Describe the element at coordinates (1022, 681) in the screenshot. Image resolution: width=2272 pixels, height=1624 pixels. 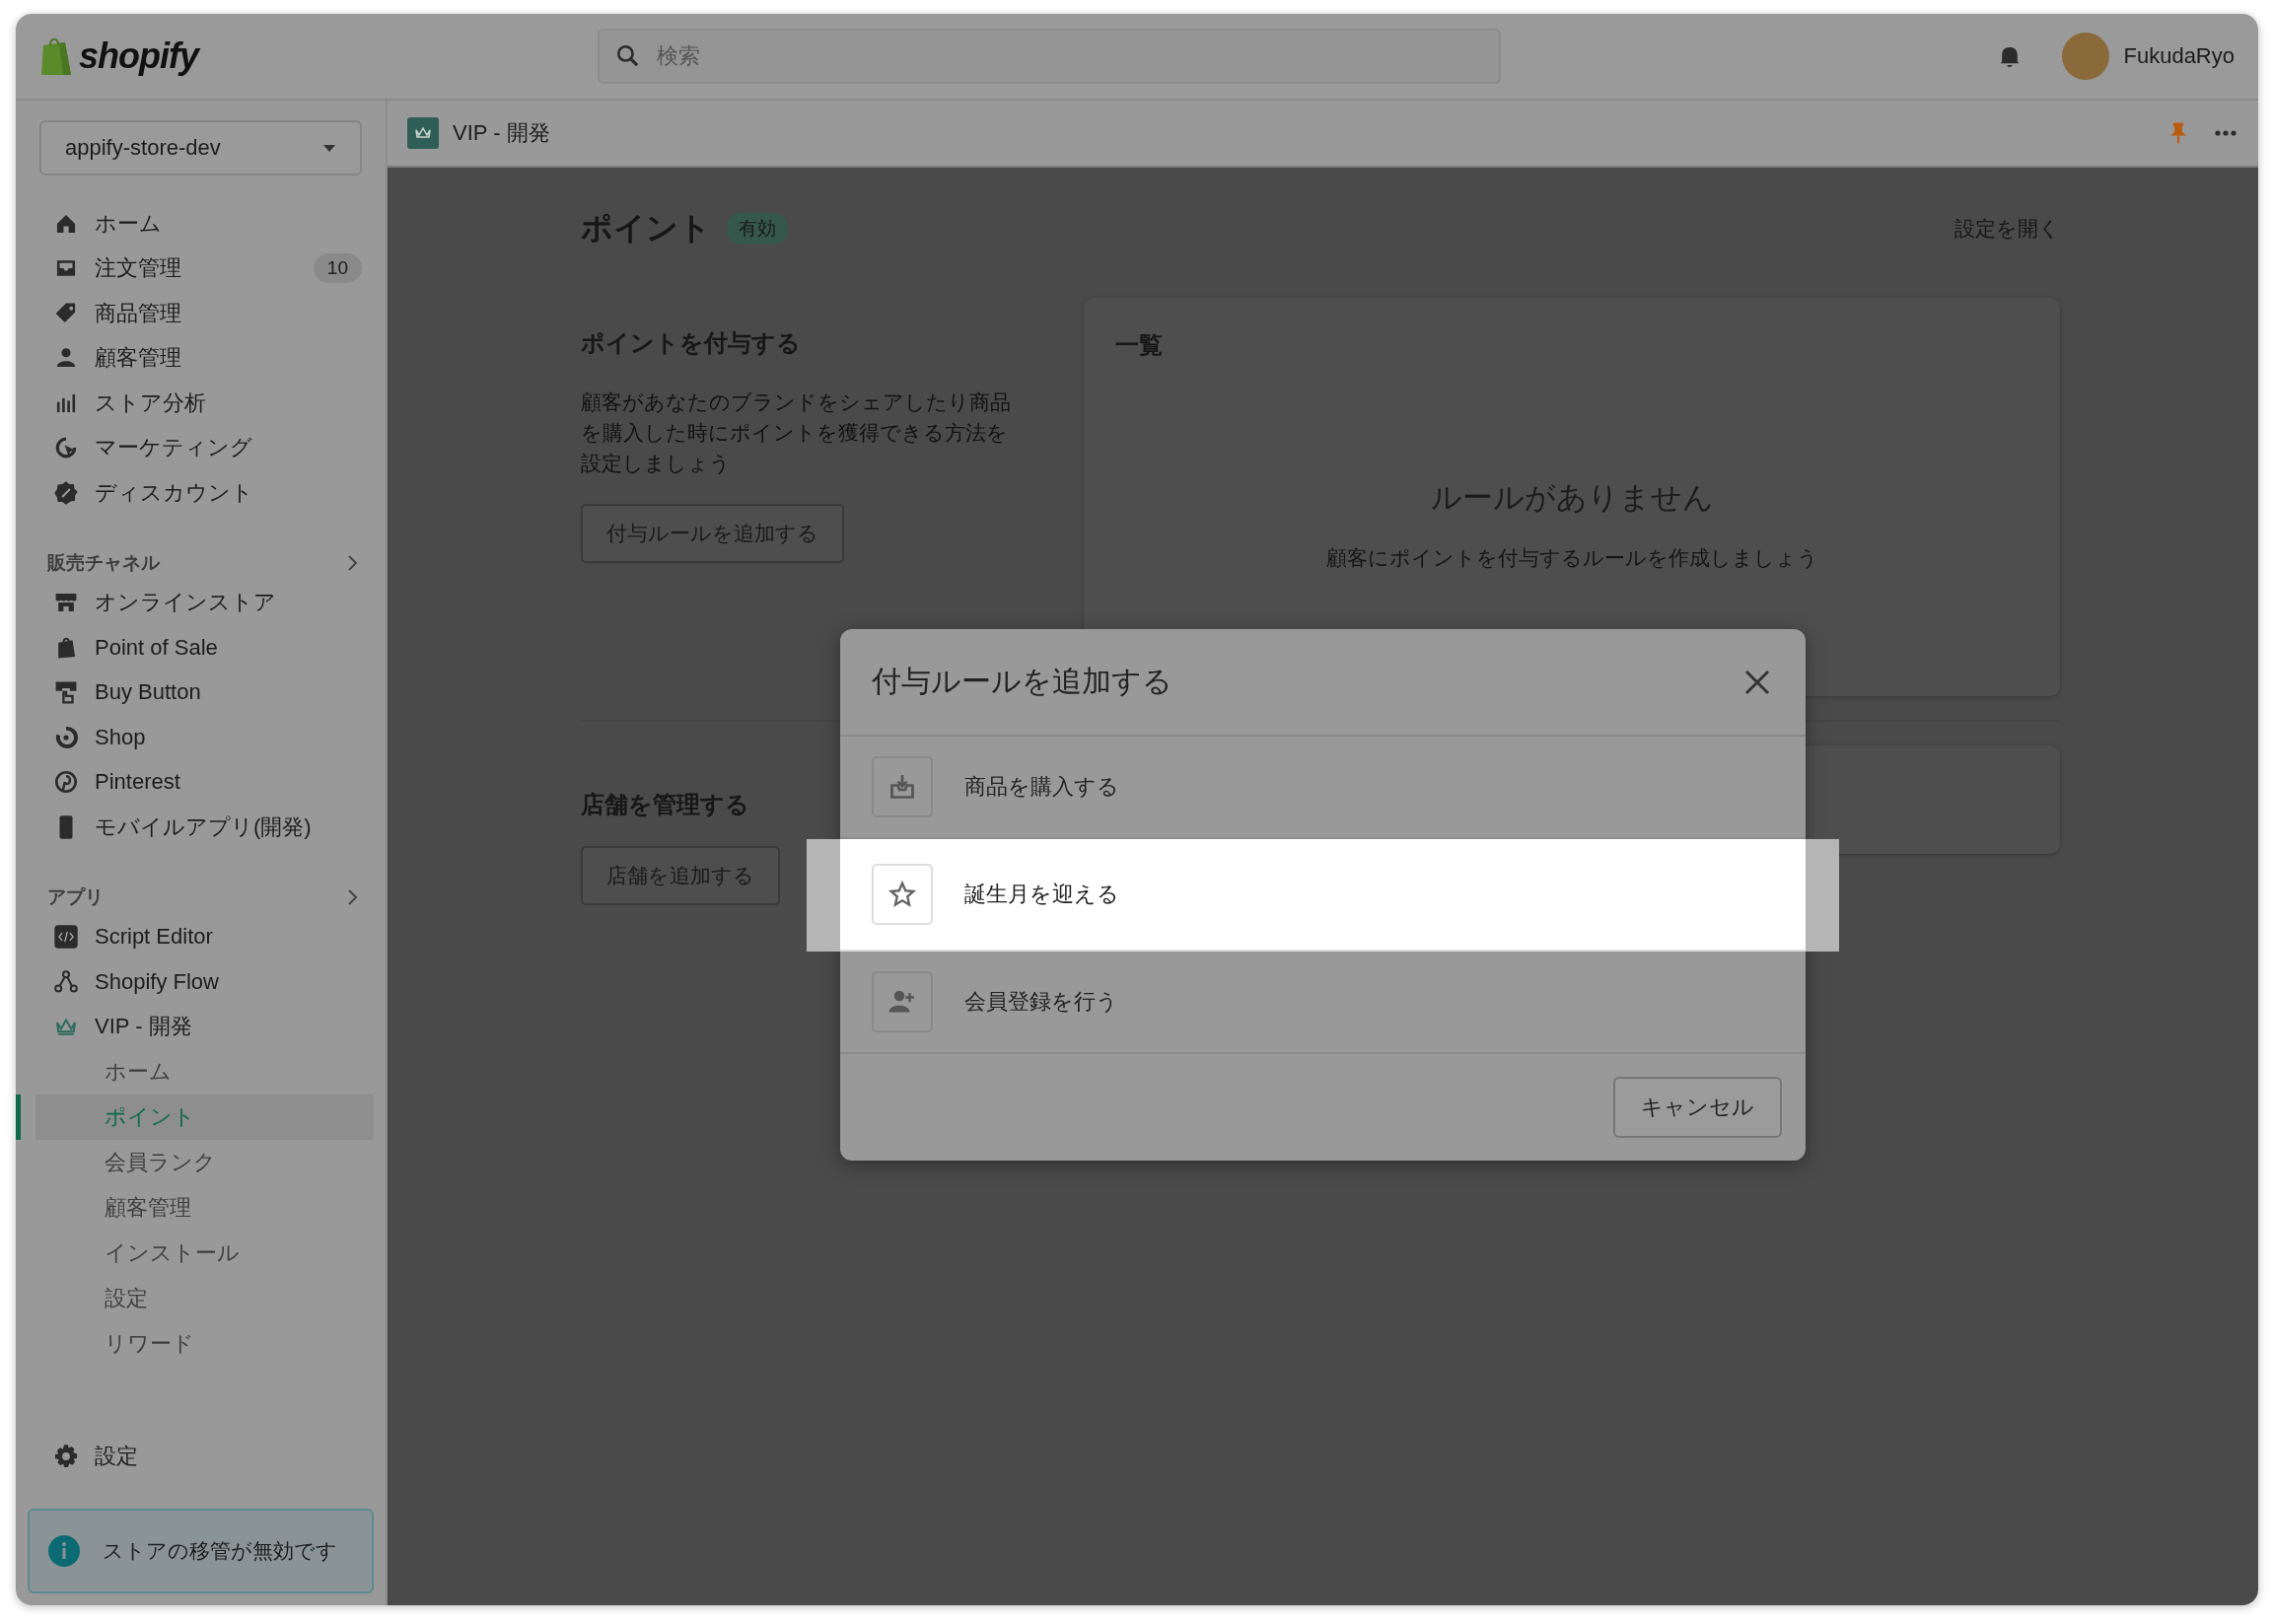
I see `modal-title: 付与ルールを追加する` at that location.